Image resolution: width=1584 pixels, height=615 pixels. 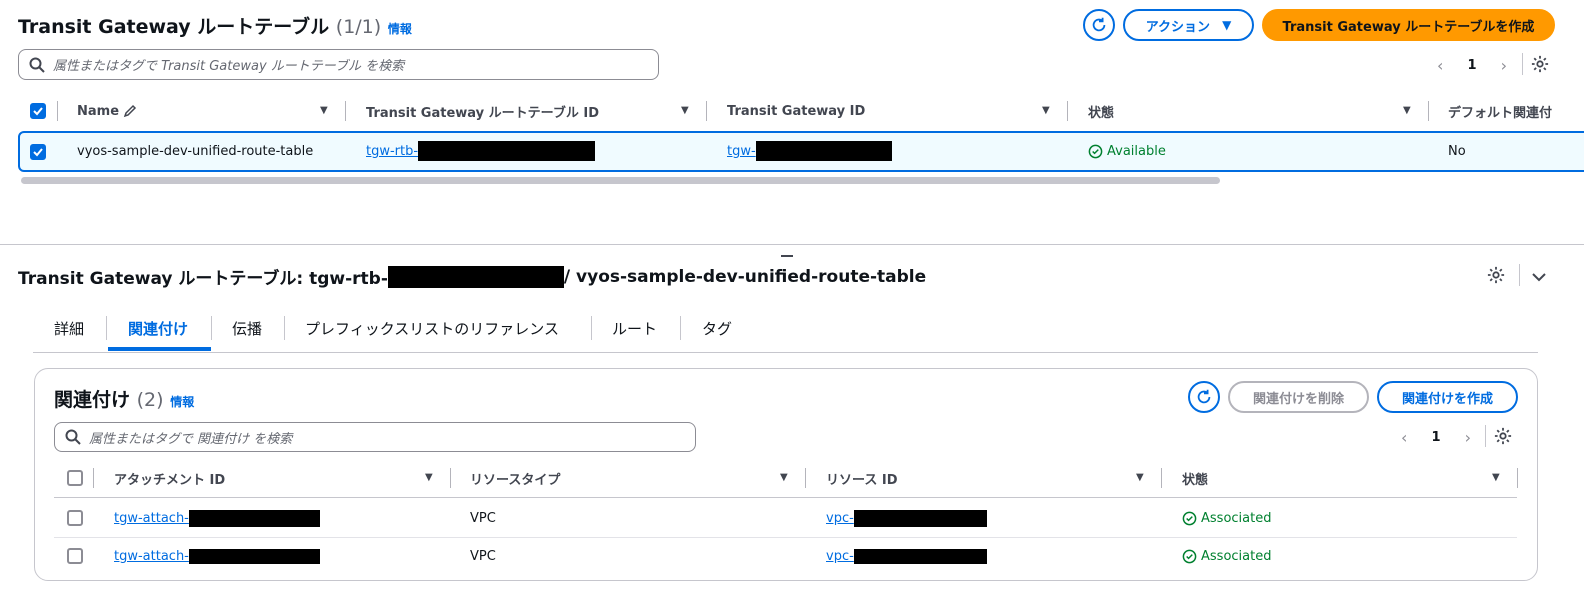 I want to click on tabs-bottom-border, so click(x=785, y=352).